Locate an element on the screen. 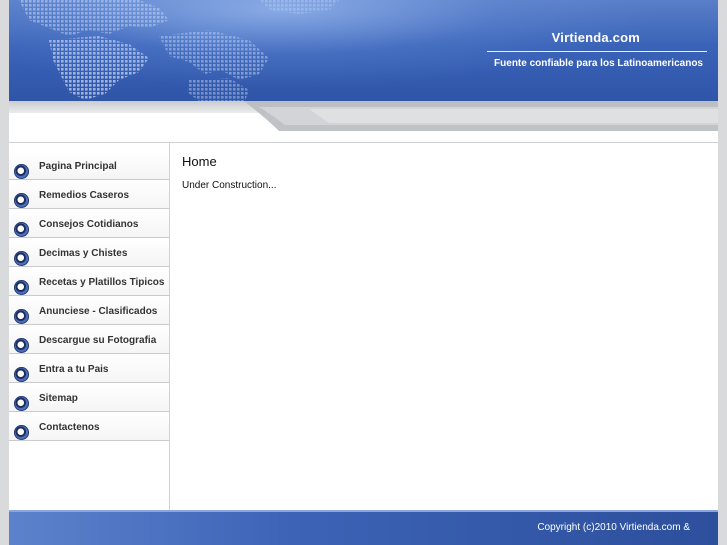 The width and height of the screenshot is (727, 545). sidebar-item-label: Anunciese - Clasificados is located at coordinates (98, 311).